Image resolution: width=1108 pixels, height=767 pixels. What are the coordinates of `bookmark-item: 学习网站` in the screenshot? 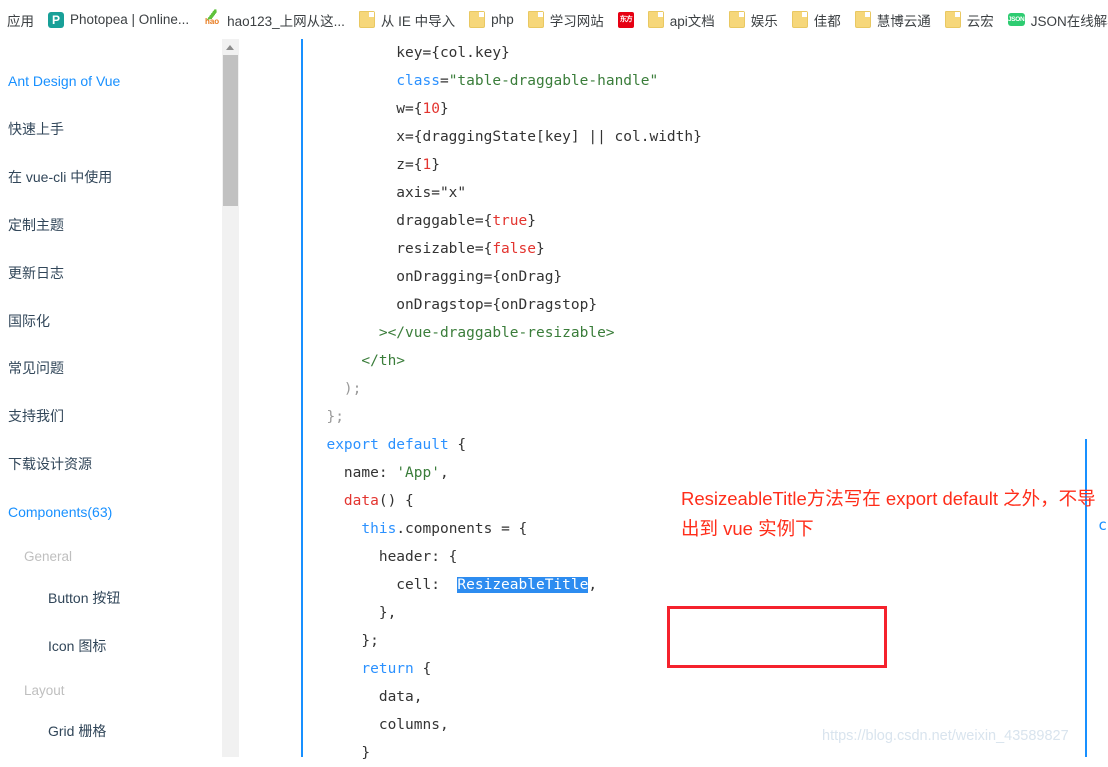 It's located at (566, 19).